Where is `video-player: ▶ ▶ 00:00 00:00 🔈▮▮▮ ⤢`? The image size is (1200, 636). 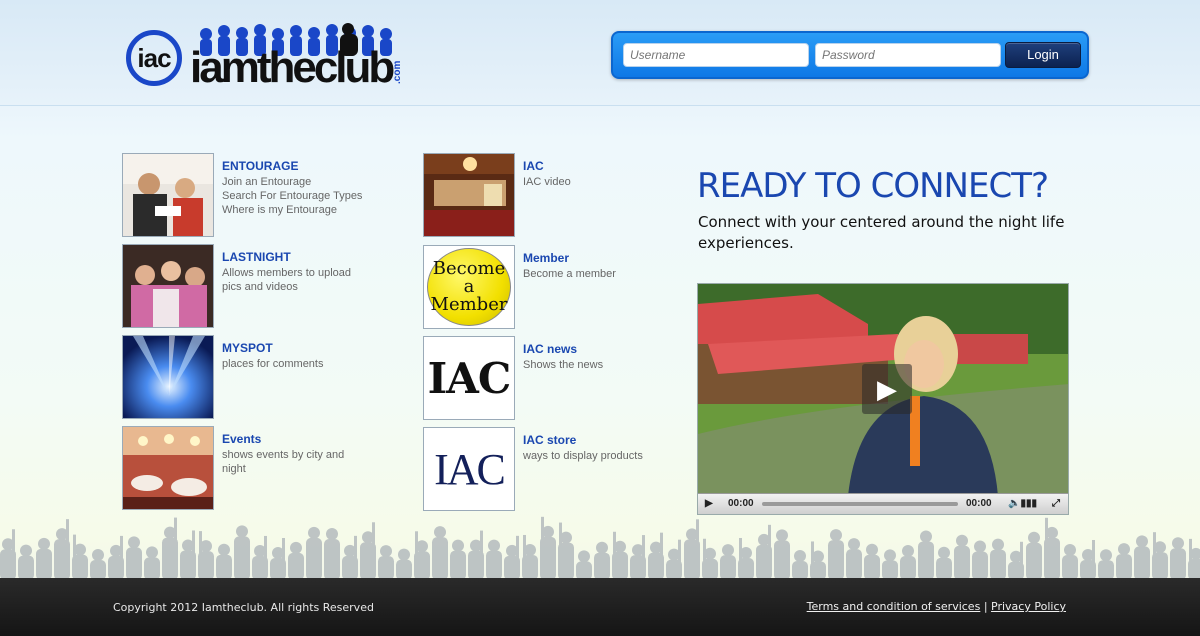
video-player: ▶ ▶ 00:00 00:00 🔈▮▮▮ ⤢ is located at coordinates (883, 399).